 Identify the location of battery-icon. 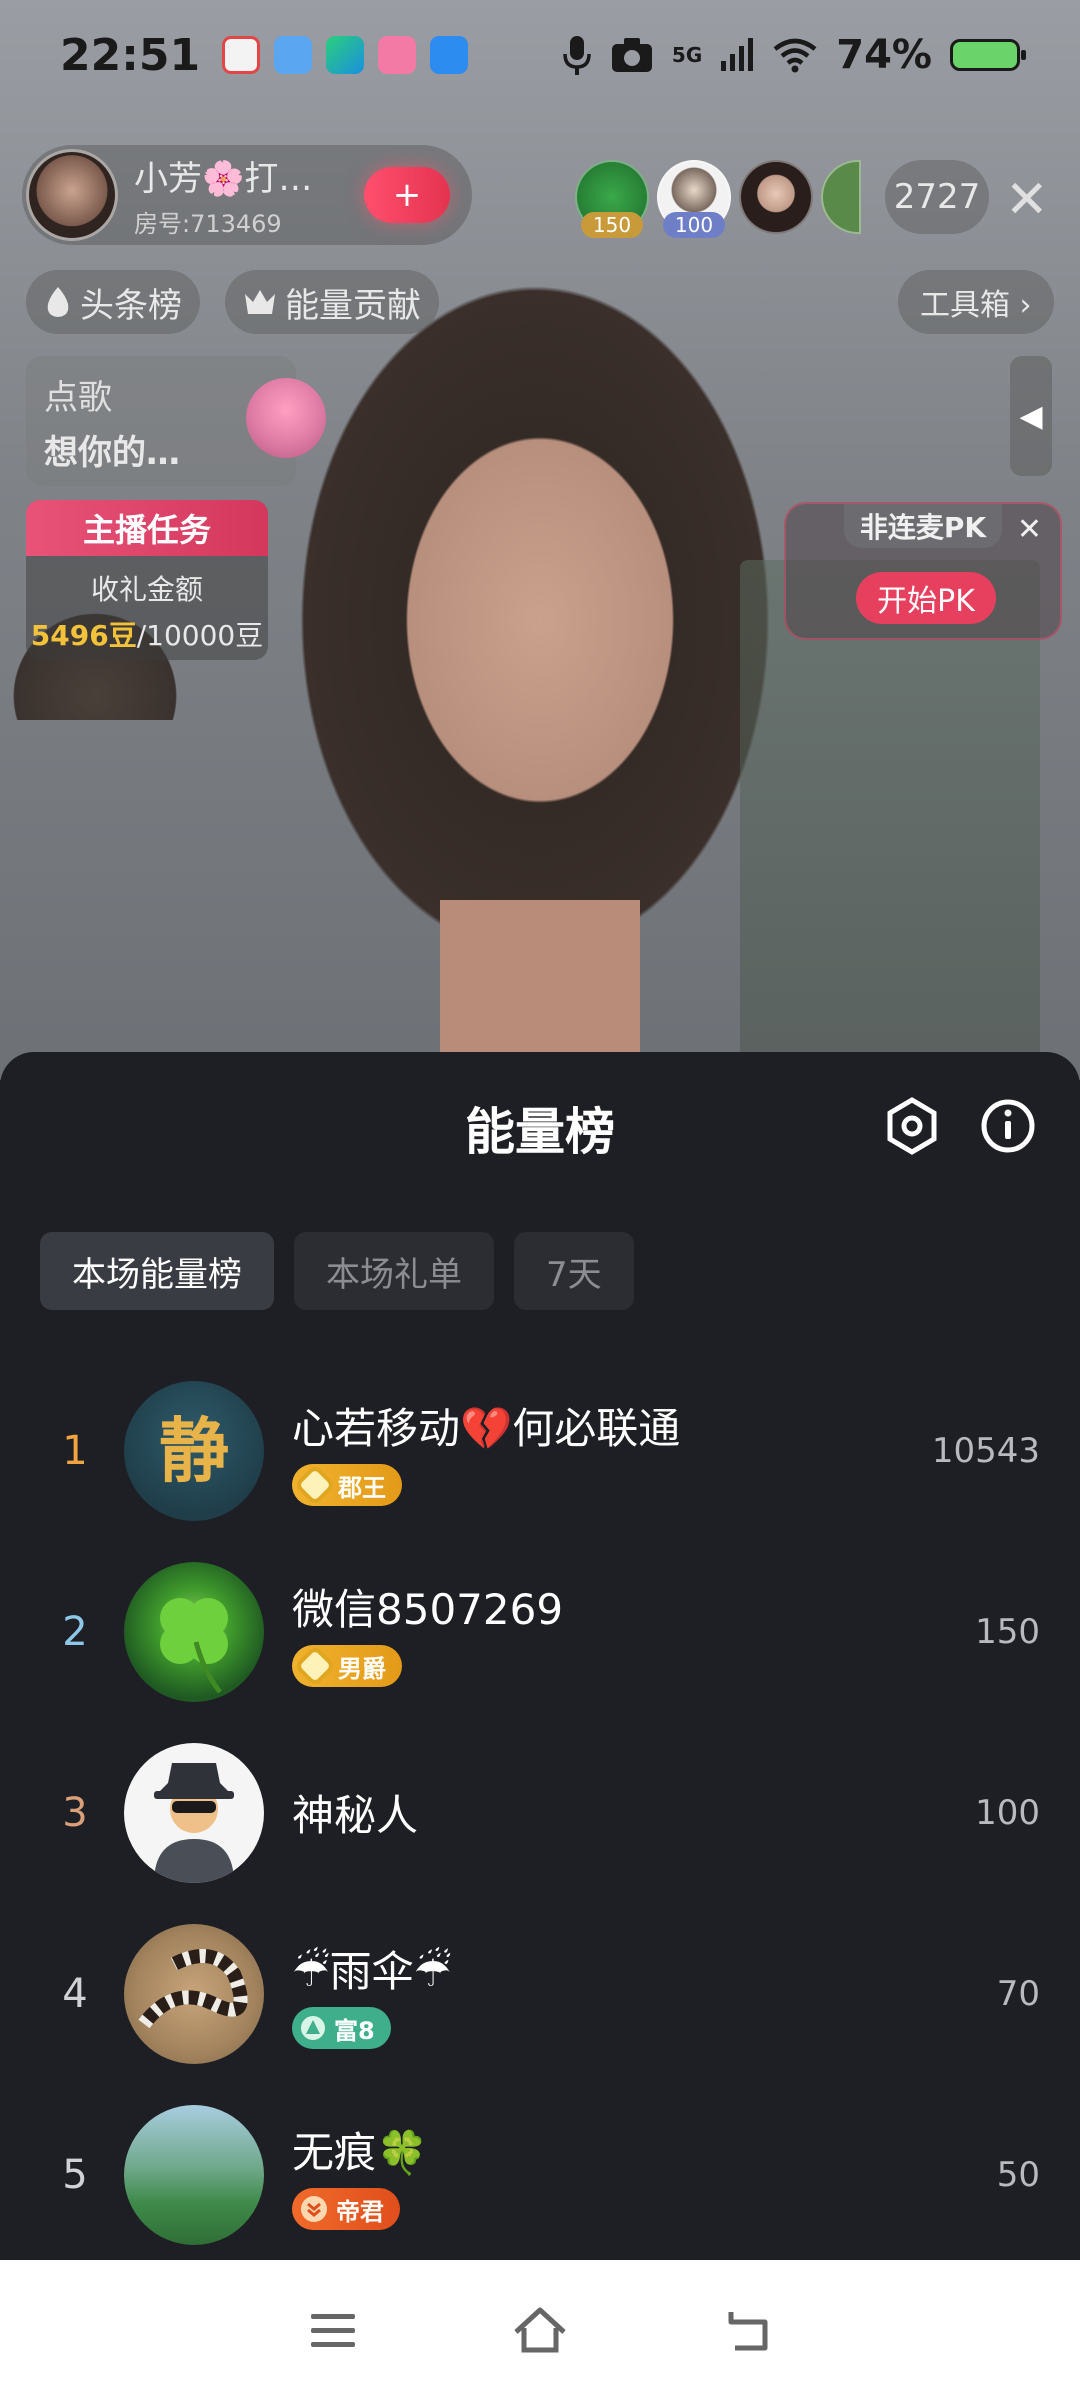
(988, 55).